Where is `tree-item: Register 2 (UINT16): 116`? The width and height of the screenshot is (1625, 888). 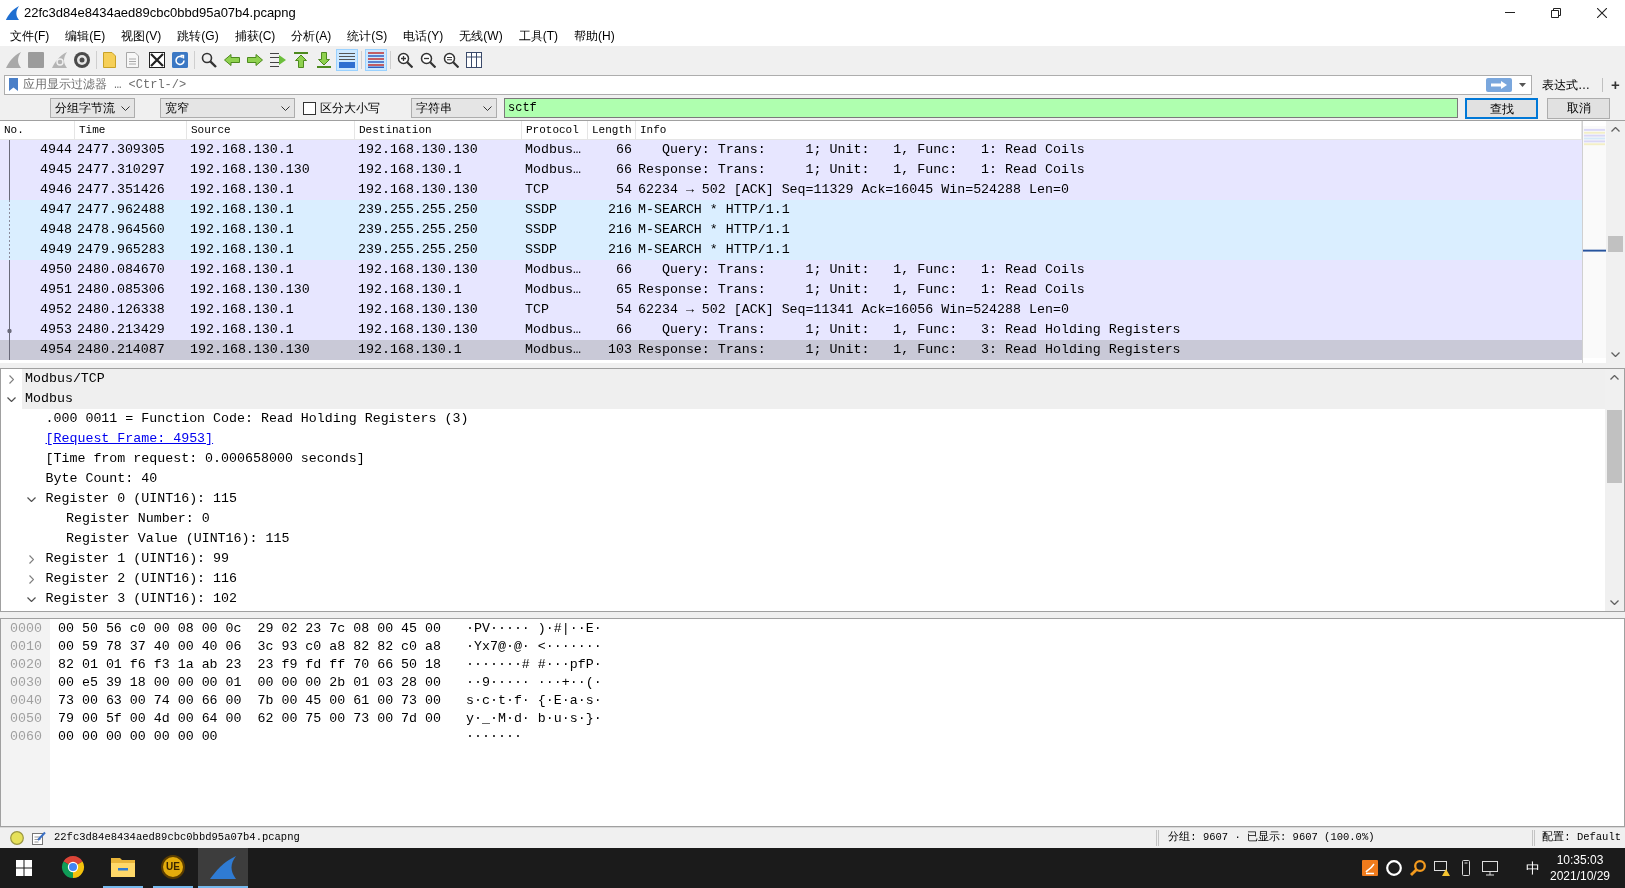
tree-item: Register 2 (UINT16): 116 is located at coordinates (139, 579).